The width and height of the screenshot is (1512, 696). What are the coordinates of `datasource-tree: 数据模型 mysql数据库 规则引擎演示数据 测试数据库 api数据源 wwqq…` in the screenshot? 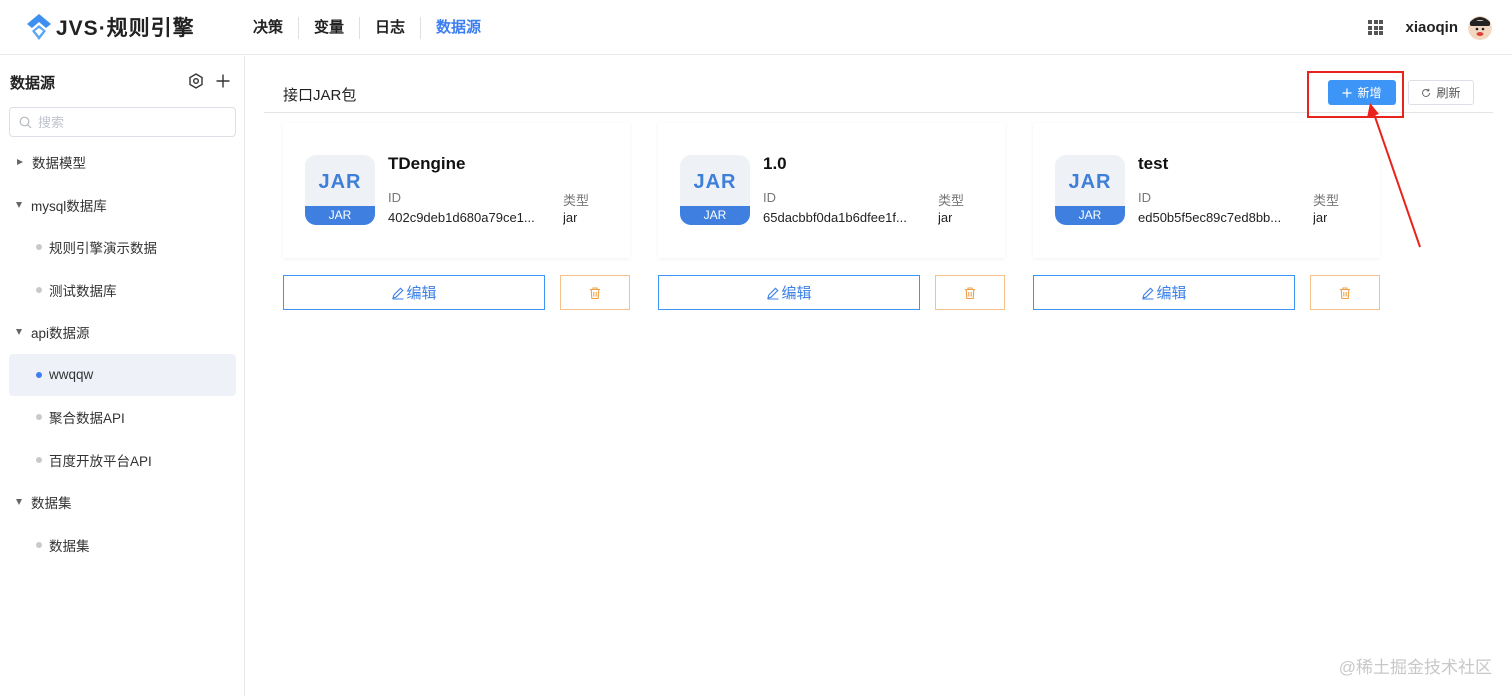 It's located at (122, 353).